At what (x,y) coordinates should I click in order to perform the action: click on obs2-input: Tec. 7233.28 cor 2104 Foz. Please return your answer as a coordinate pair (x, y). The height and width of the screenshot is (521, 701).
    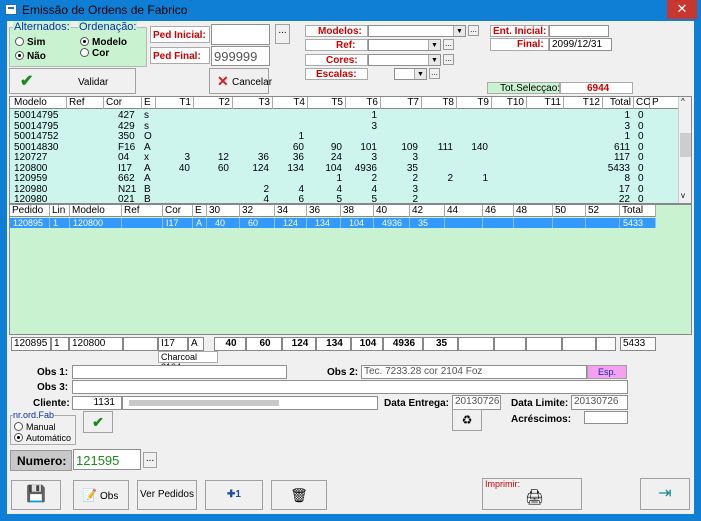
    Looking at the image, I should click on (474, 372).